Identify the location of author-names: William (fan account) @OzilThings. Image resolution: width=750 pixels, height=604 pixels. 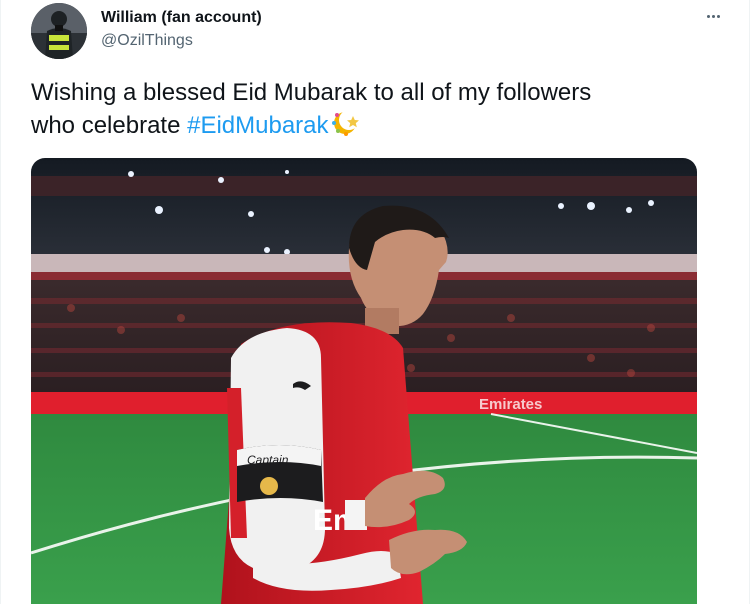
(181, 29).